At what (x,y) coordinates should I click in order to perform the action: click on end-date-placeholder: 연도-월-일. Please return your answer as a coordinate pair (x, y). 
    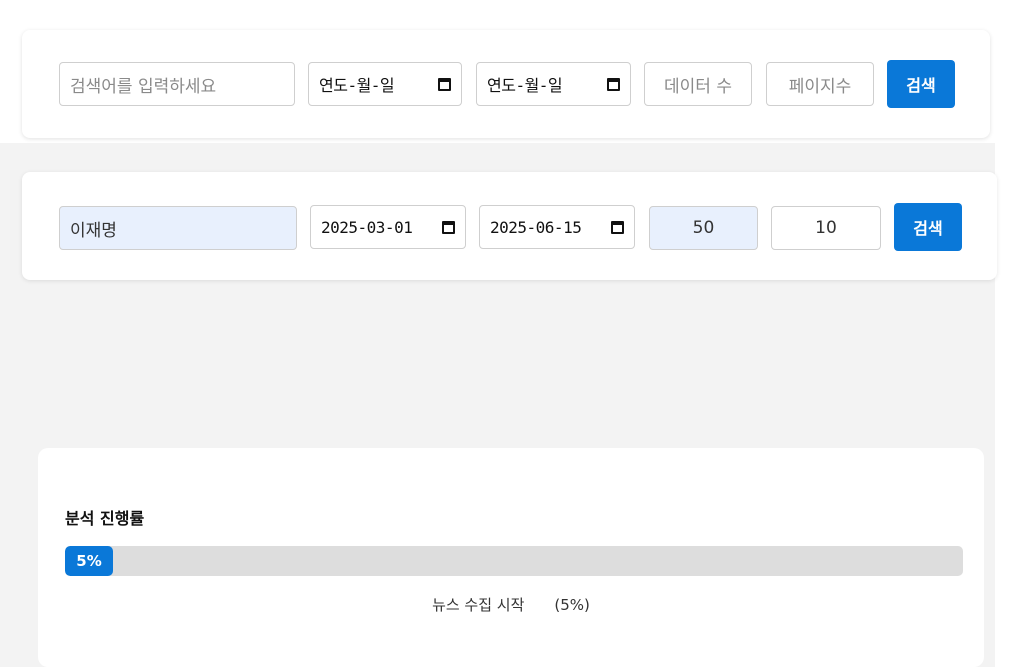
    Looking at the image, I should click on (525, 85).